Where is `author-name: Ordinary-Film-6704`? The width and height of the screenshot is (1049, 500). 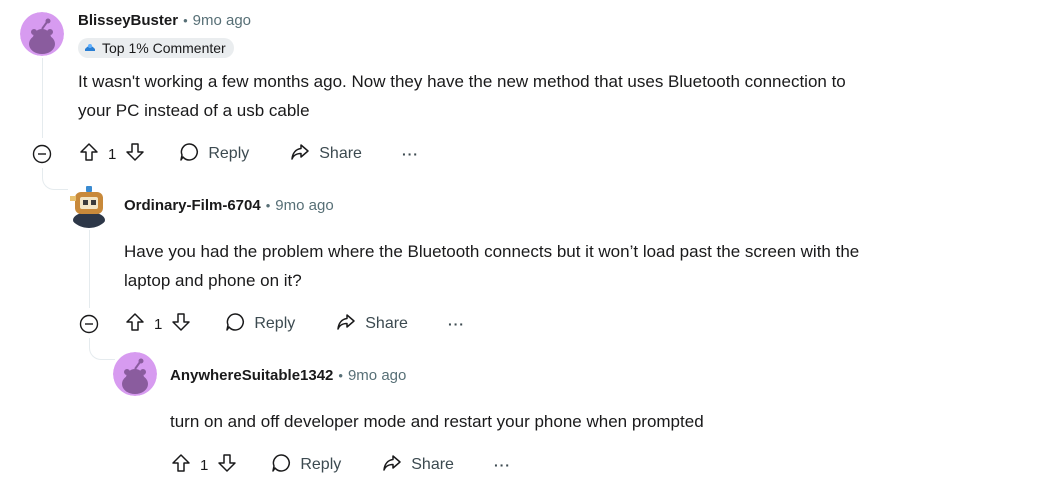 author-name: Ordinary-Film-6704 is located at coordinates (192, 205).